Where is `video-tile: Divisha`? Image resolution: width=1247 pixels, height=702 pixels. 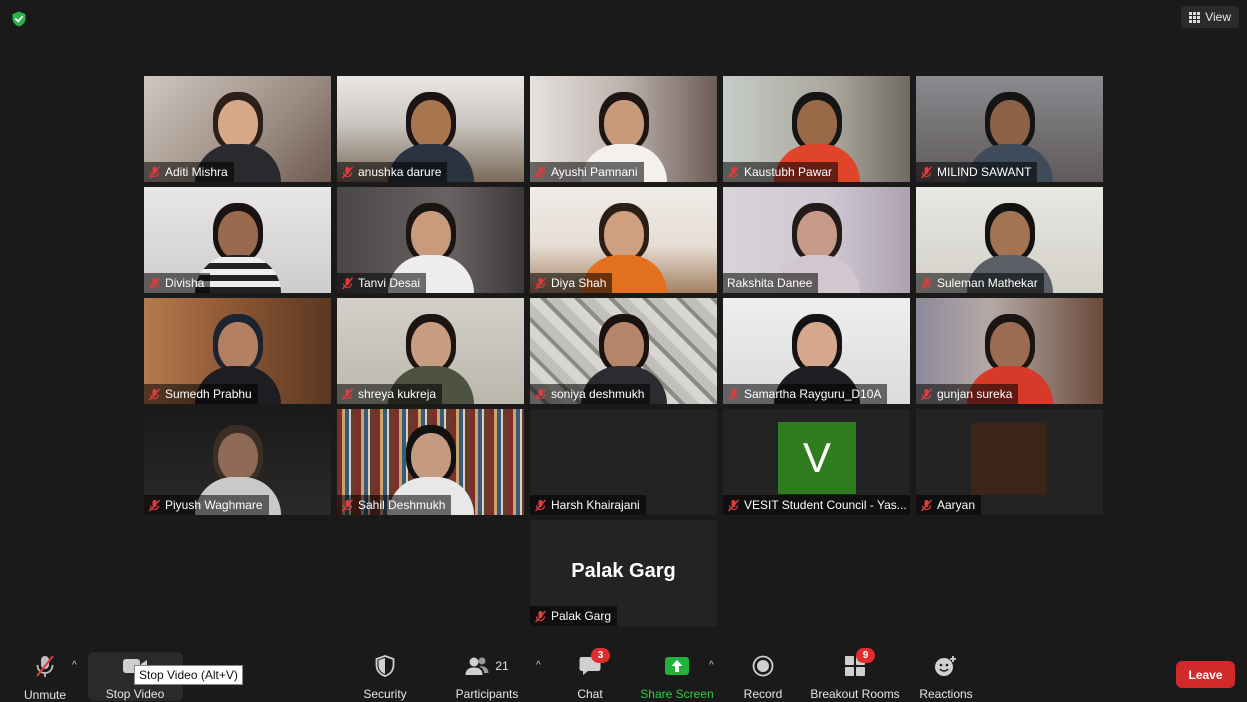 video-tile: Divisha is located at coordinates (237, 240).